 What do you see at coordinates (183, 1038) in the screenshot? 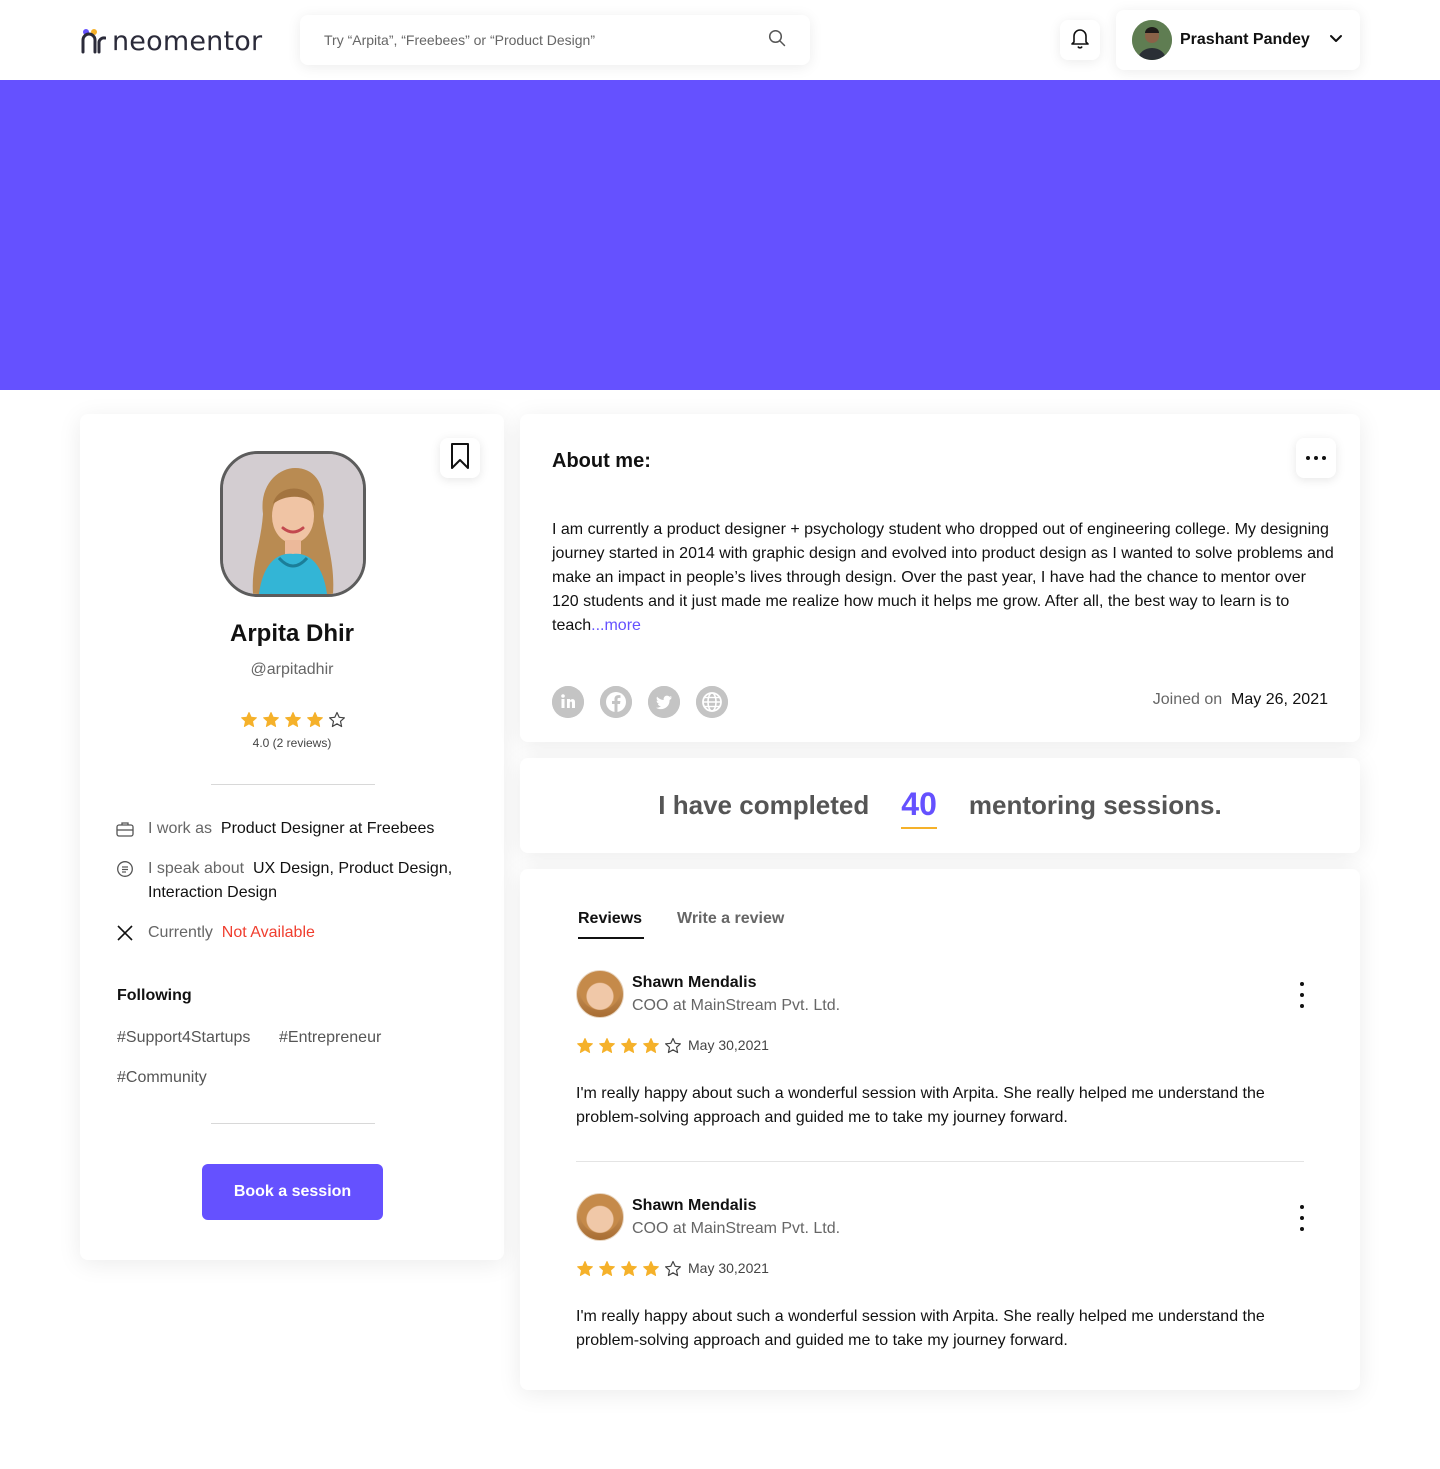
I see `following-tag: #Support4Startups` at bounding box center [183, 1038].